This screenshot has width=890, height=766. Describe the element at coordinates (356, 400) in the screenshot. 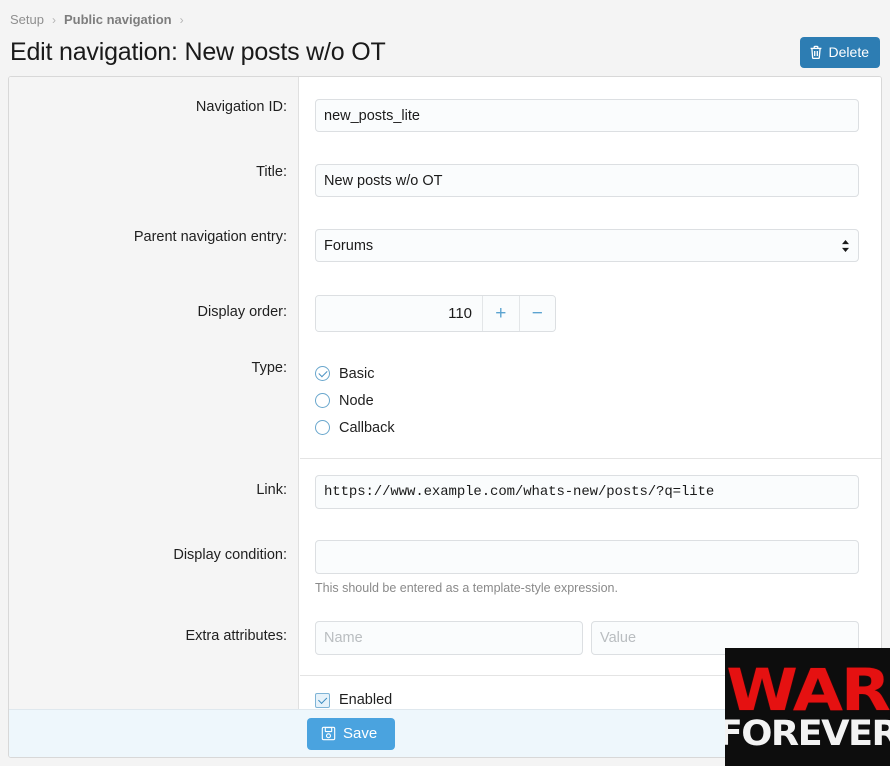

I see `radio-node-label: Node` at that location.